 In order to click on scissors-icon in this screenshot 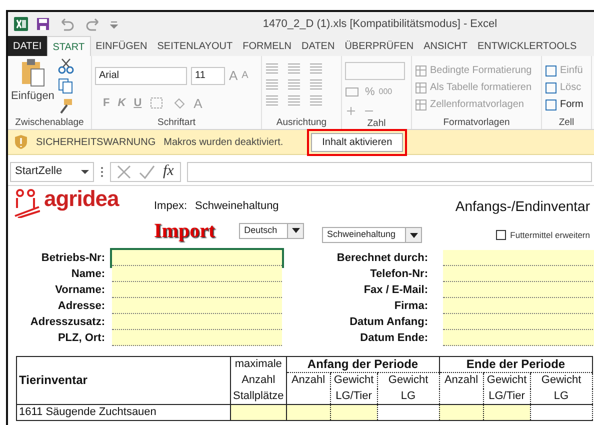, I will do `click(66, 66)`.